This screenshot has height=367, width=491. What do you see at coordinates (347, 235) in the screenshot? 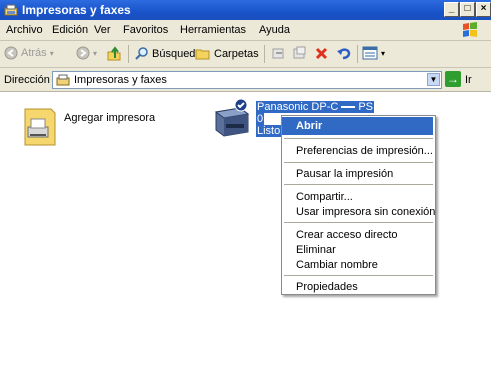
I see `menu-item-crear-acceso: Crear acceso directo` at bounding box center [347, 235].